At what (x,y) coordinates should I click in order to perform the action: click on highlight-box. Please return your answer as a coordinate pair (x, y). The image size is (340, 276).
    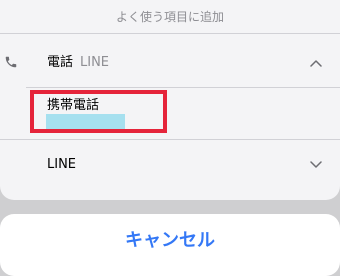
    Looking at the image, I should click on (98, 111).